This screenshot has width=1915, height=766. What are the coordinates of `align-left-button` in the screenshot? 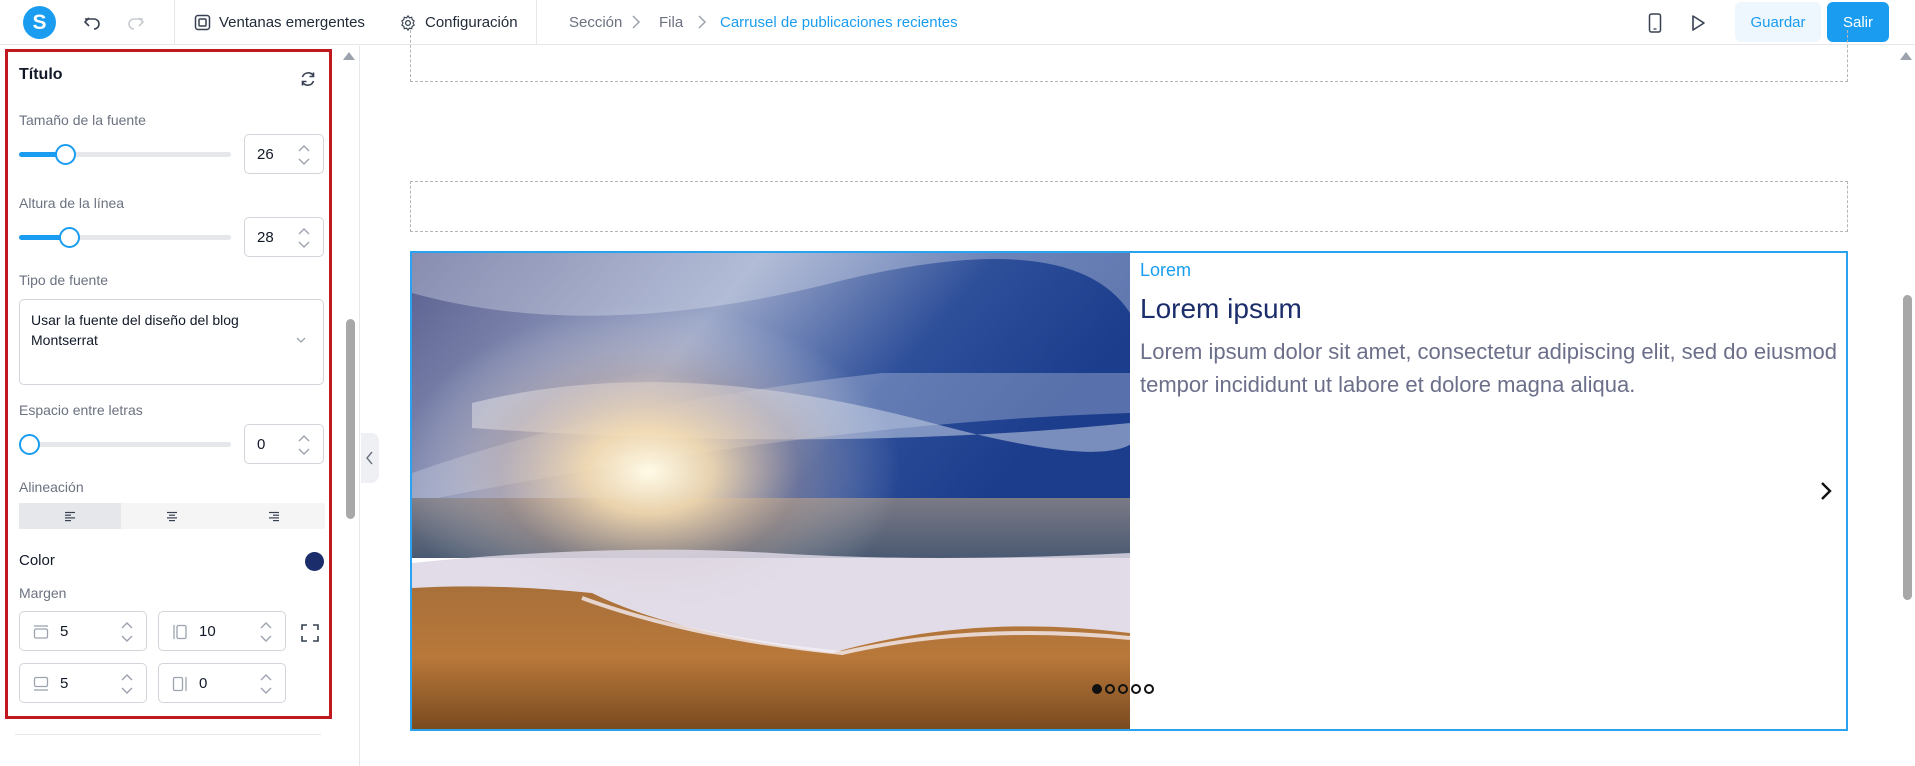 It's located at (70, 516).